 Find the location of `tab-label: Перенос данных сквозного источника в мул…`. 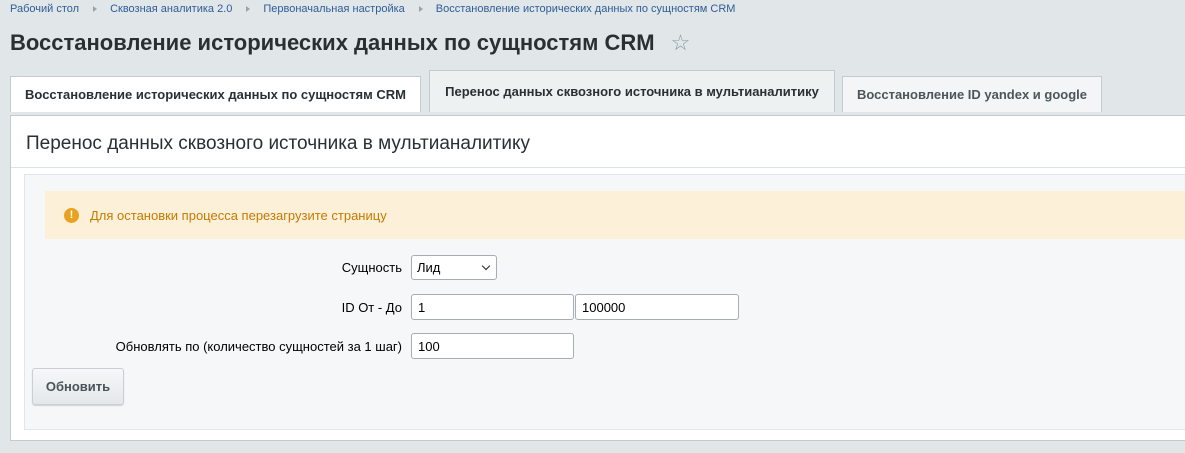

tab-label: Перенос данных сквозного источника в мул… is located at coordinates (632, 91).